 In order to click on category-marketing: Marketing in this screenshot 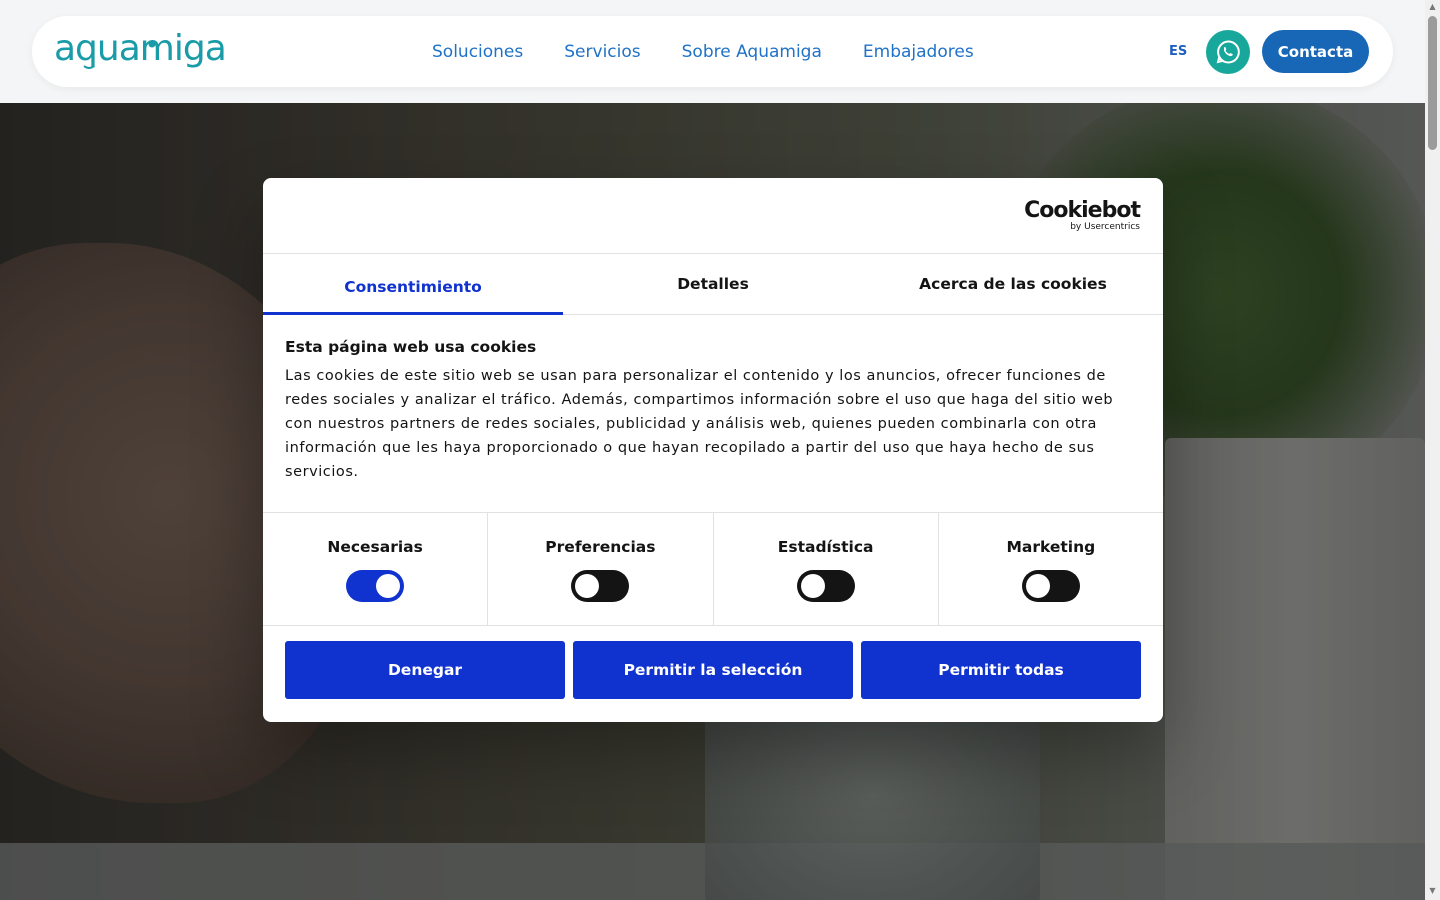, I will do `click(1051, 569)`.